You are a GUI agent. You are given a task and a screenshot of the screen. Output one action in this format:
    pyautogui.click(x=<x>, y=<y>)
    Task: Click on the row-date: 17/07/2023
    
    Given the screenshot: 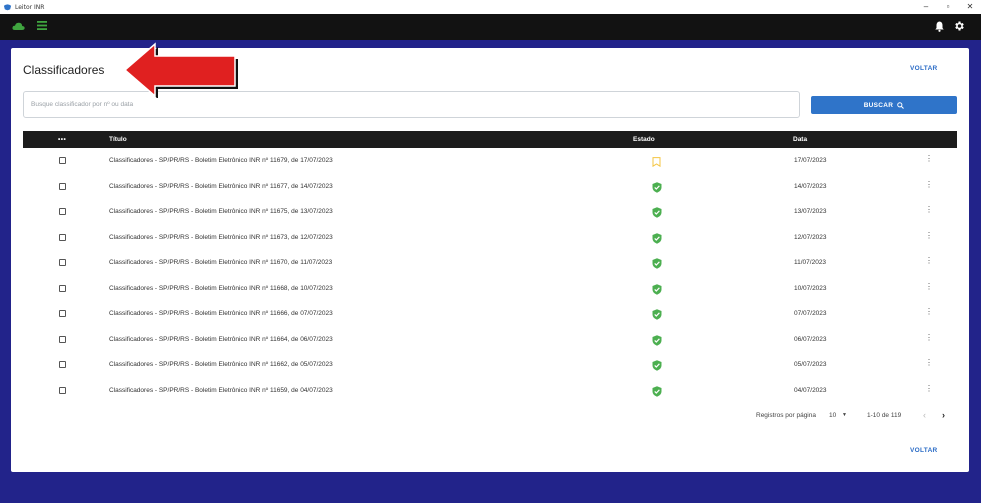 What is the action you would take?
    pyautogui.click(x=810, y=160)
    